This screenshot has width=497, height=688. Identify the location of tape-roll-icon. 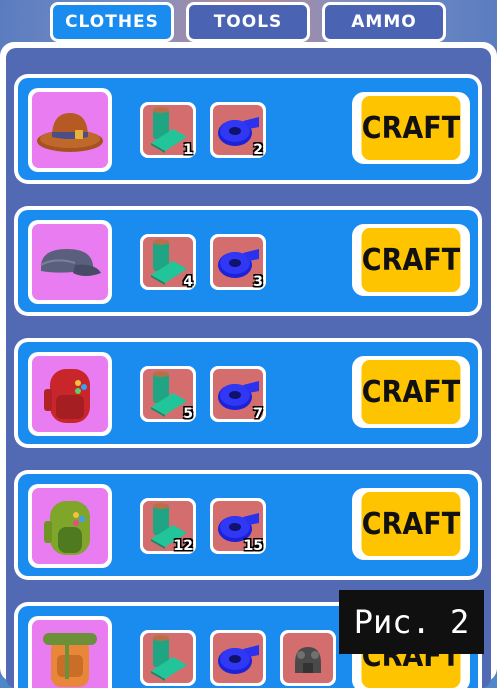
(238, 659).